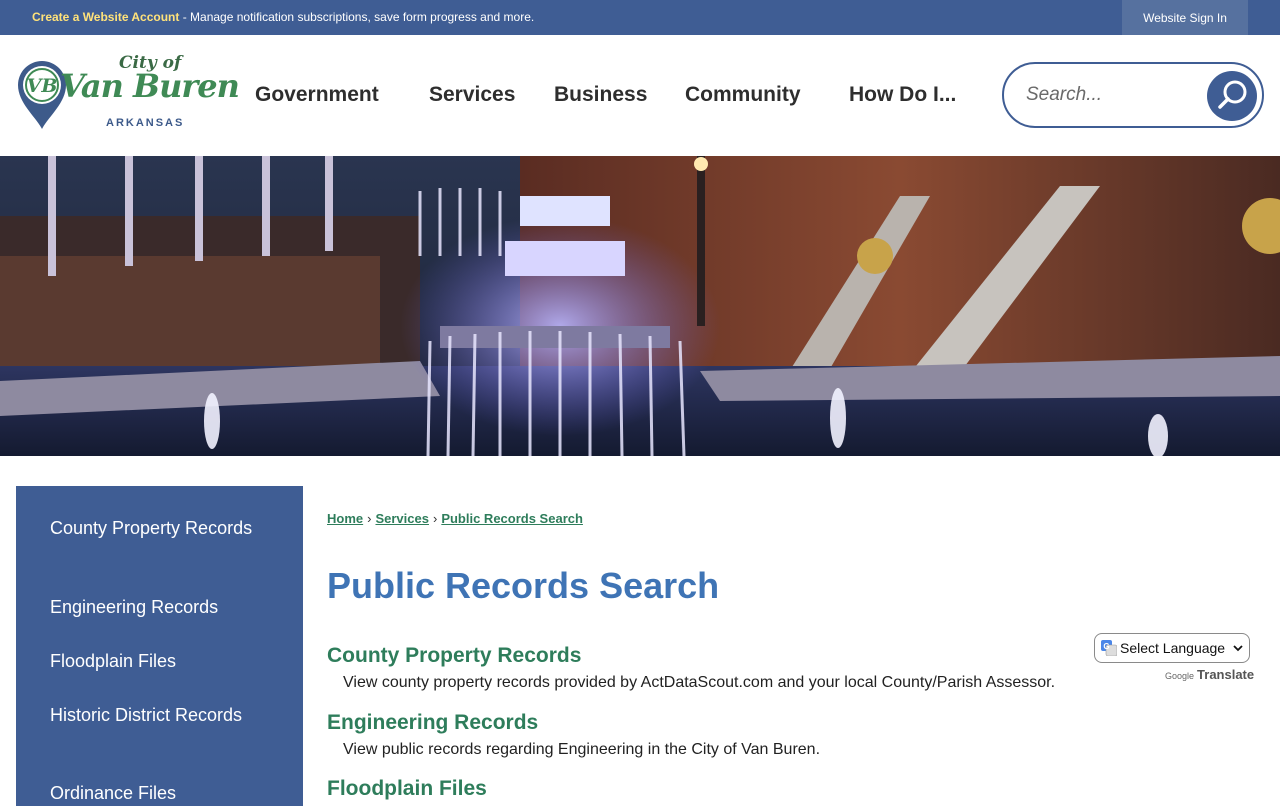 This screenshot has height=806, width=1280. I want to click on svg-text: G, so click(1106, 646).